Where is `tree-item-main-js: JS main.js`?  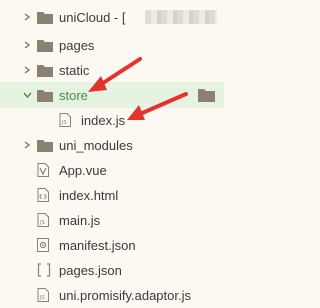
tree-item-main-js: JS main.js is located at coordinates (112, 220).